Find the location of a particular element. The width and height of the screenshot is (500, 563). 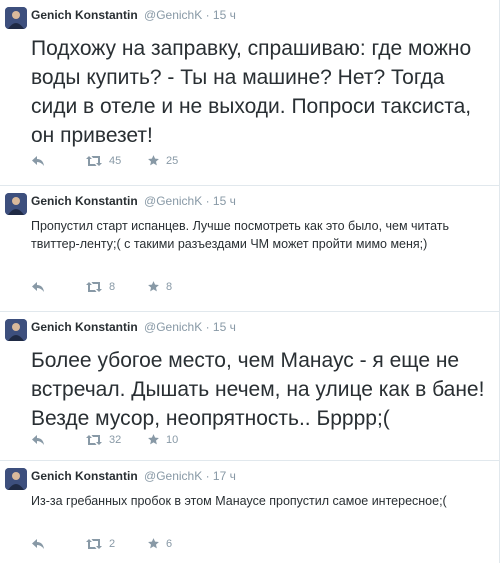

tweet-time: 17 ч is located at coordinates (224, 476).